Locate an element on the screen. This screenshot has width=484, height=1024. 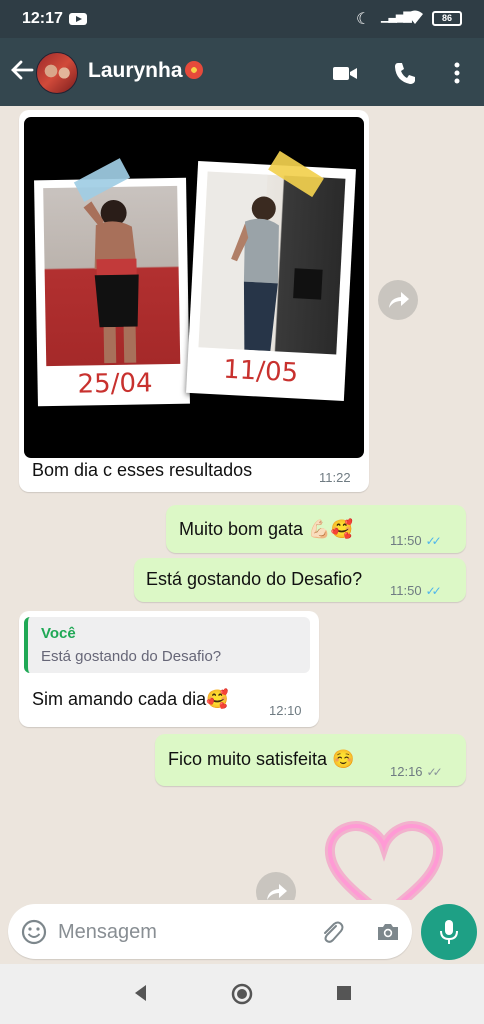
quote-text: Está gostando do Desafio? is located at coordinates (131, 656).